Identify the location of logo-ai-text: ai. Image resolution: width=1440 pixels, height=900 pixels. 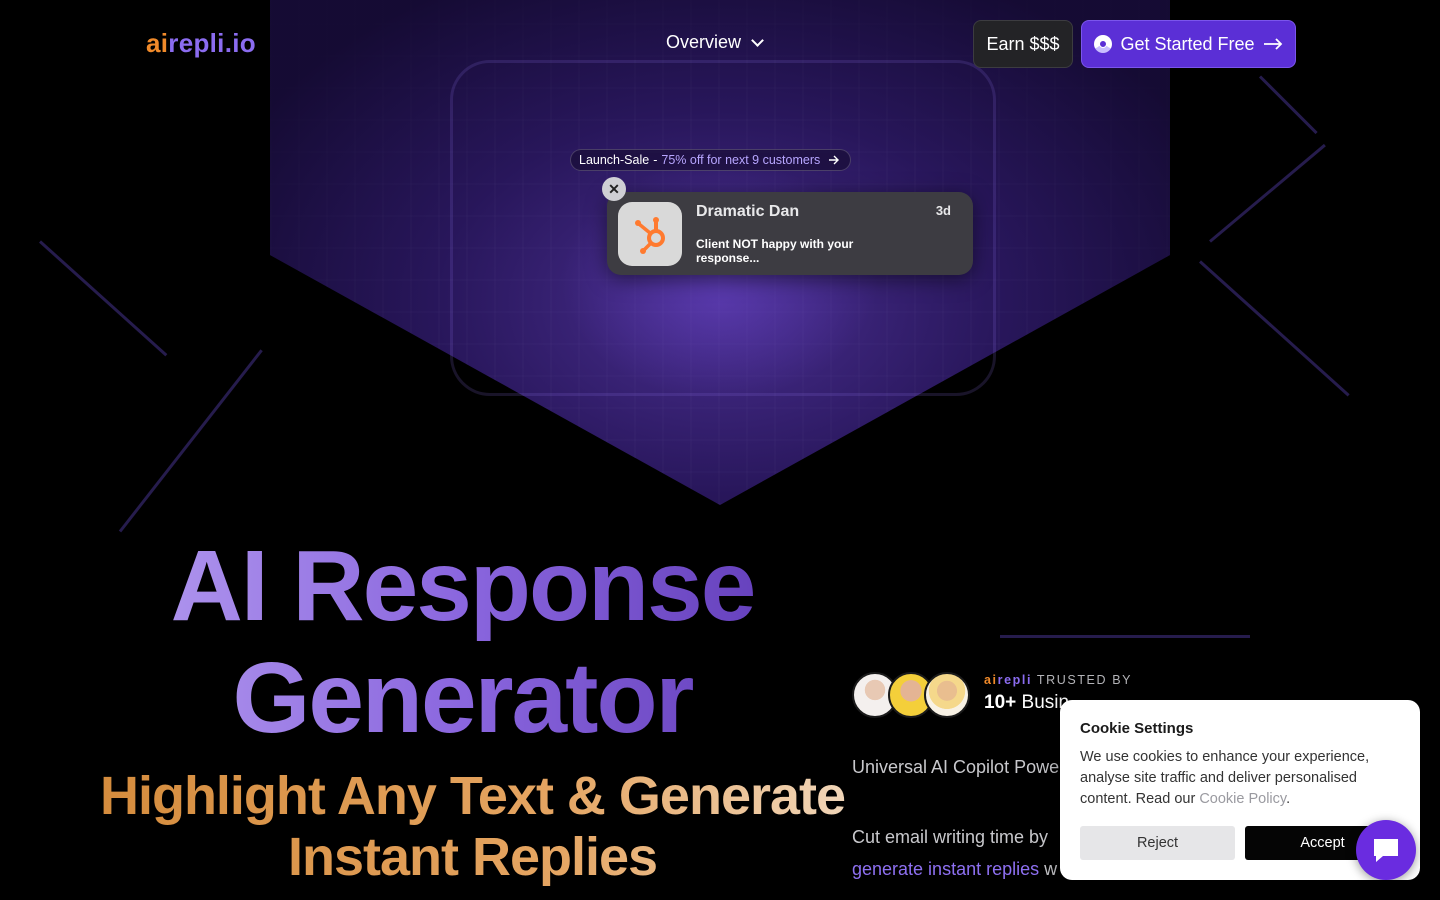
(157, 43).